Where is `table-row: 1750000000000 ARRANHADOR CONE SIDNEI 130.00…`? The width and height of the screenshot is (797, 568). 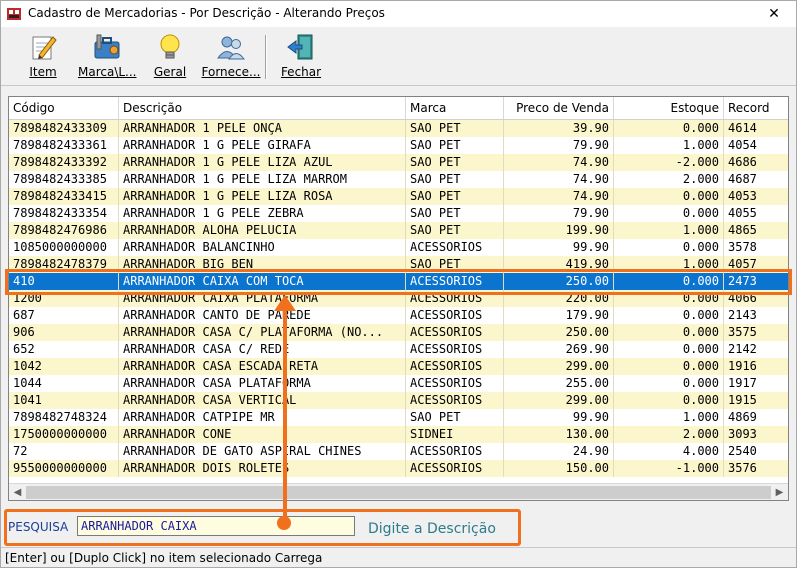 table-row: 1750000000000 ARRANHADOR CONE SIDNEI 130.00… is located at coordinates (398, 434).